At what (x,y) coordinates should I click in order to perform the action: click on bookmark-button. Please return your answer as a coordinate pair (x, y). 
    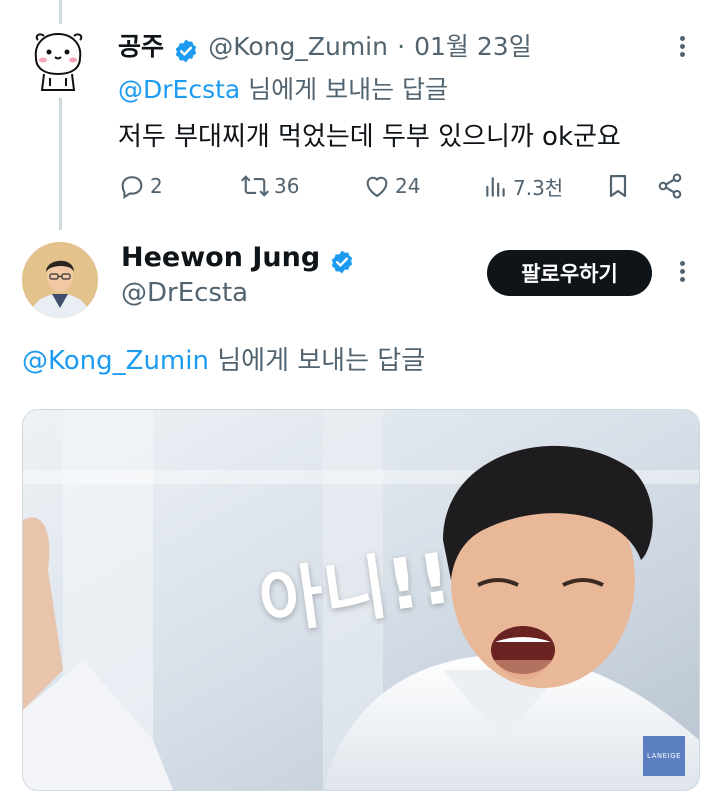
    Looking at the image, I should click on (618, 188).